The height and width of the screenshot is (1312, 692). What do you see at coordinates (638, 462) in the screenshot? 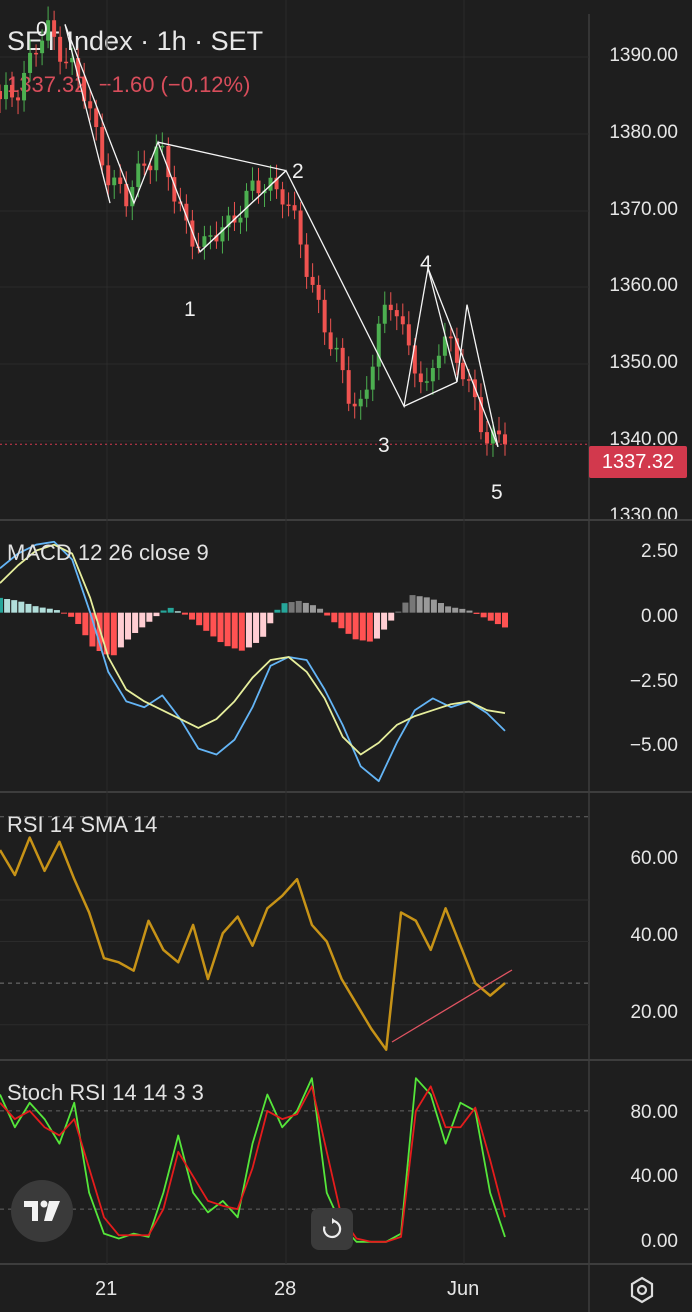
I see `current-price-tag: 1337.32` at bounding box center [638, 462].